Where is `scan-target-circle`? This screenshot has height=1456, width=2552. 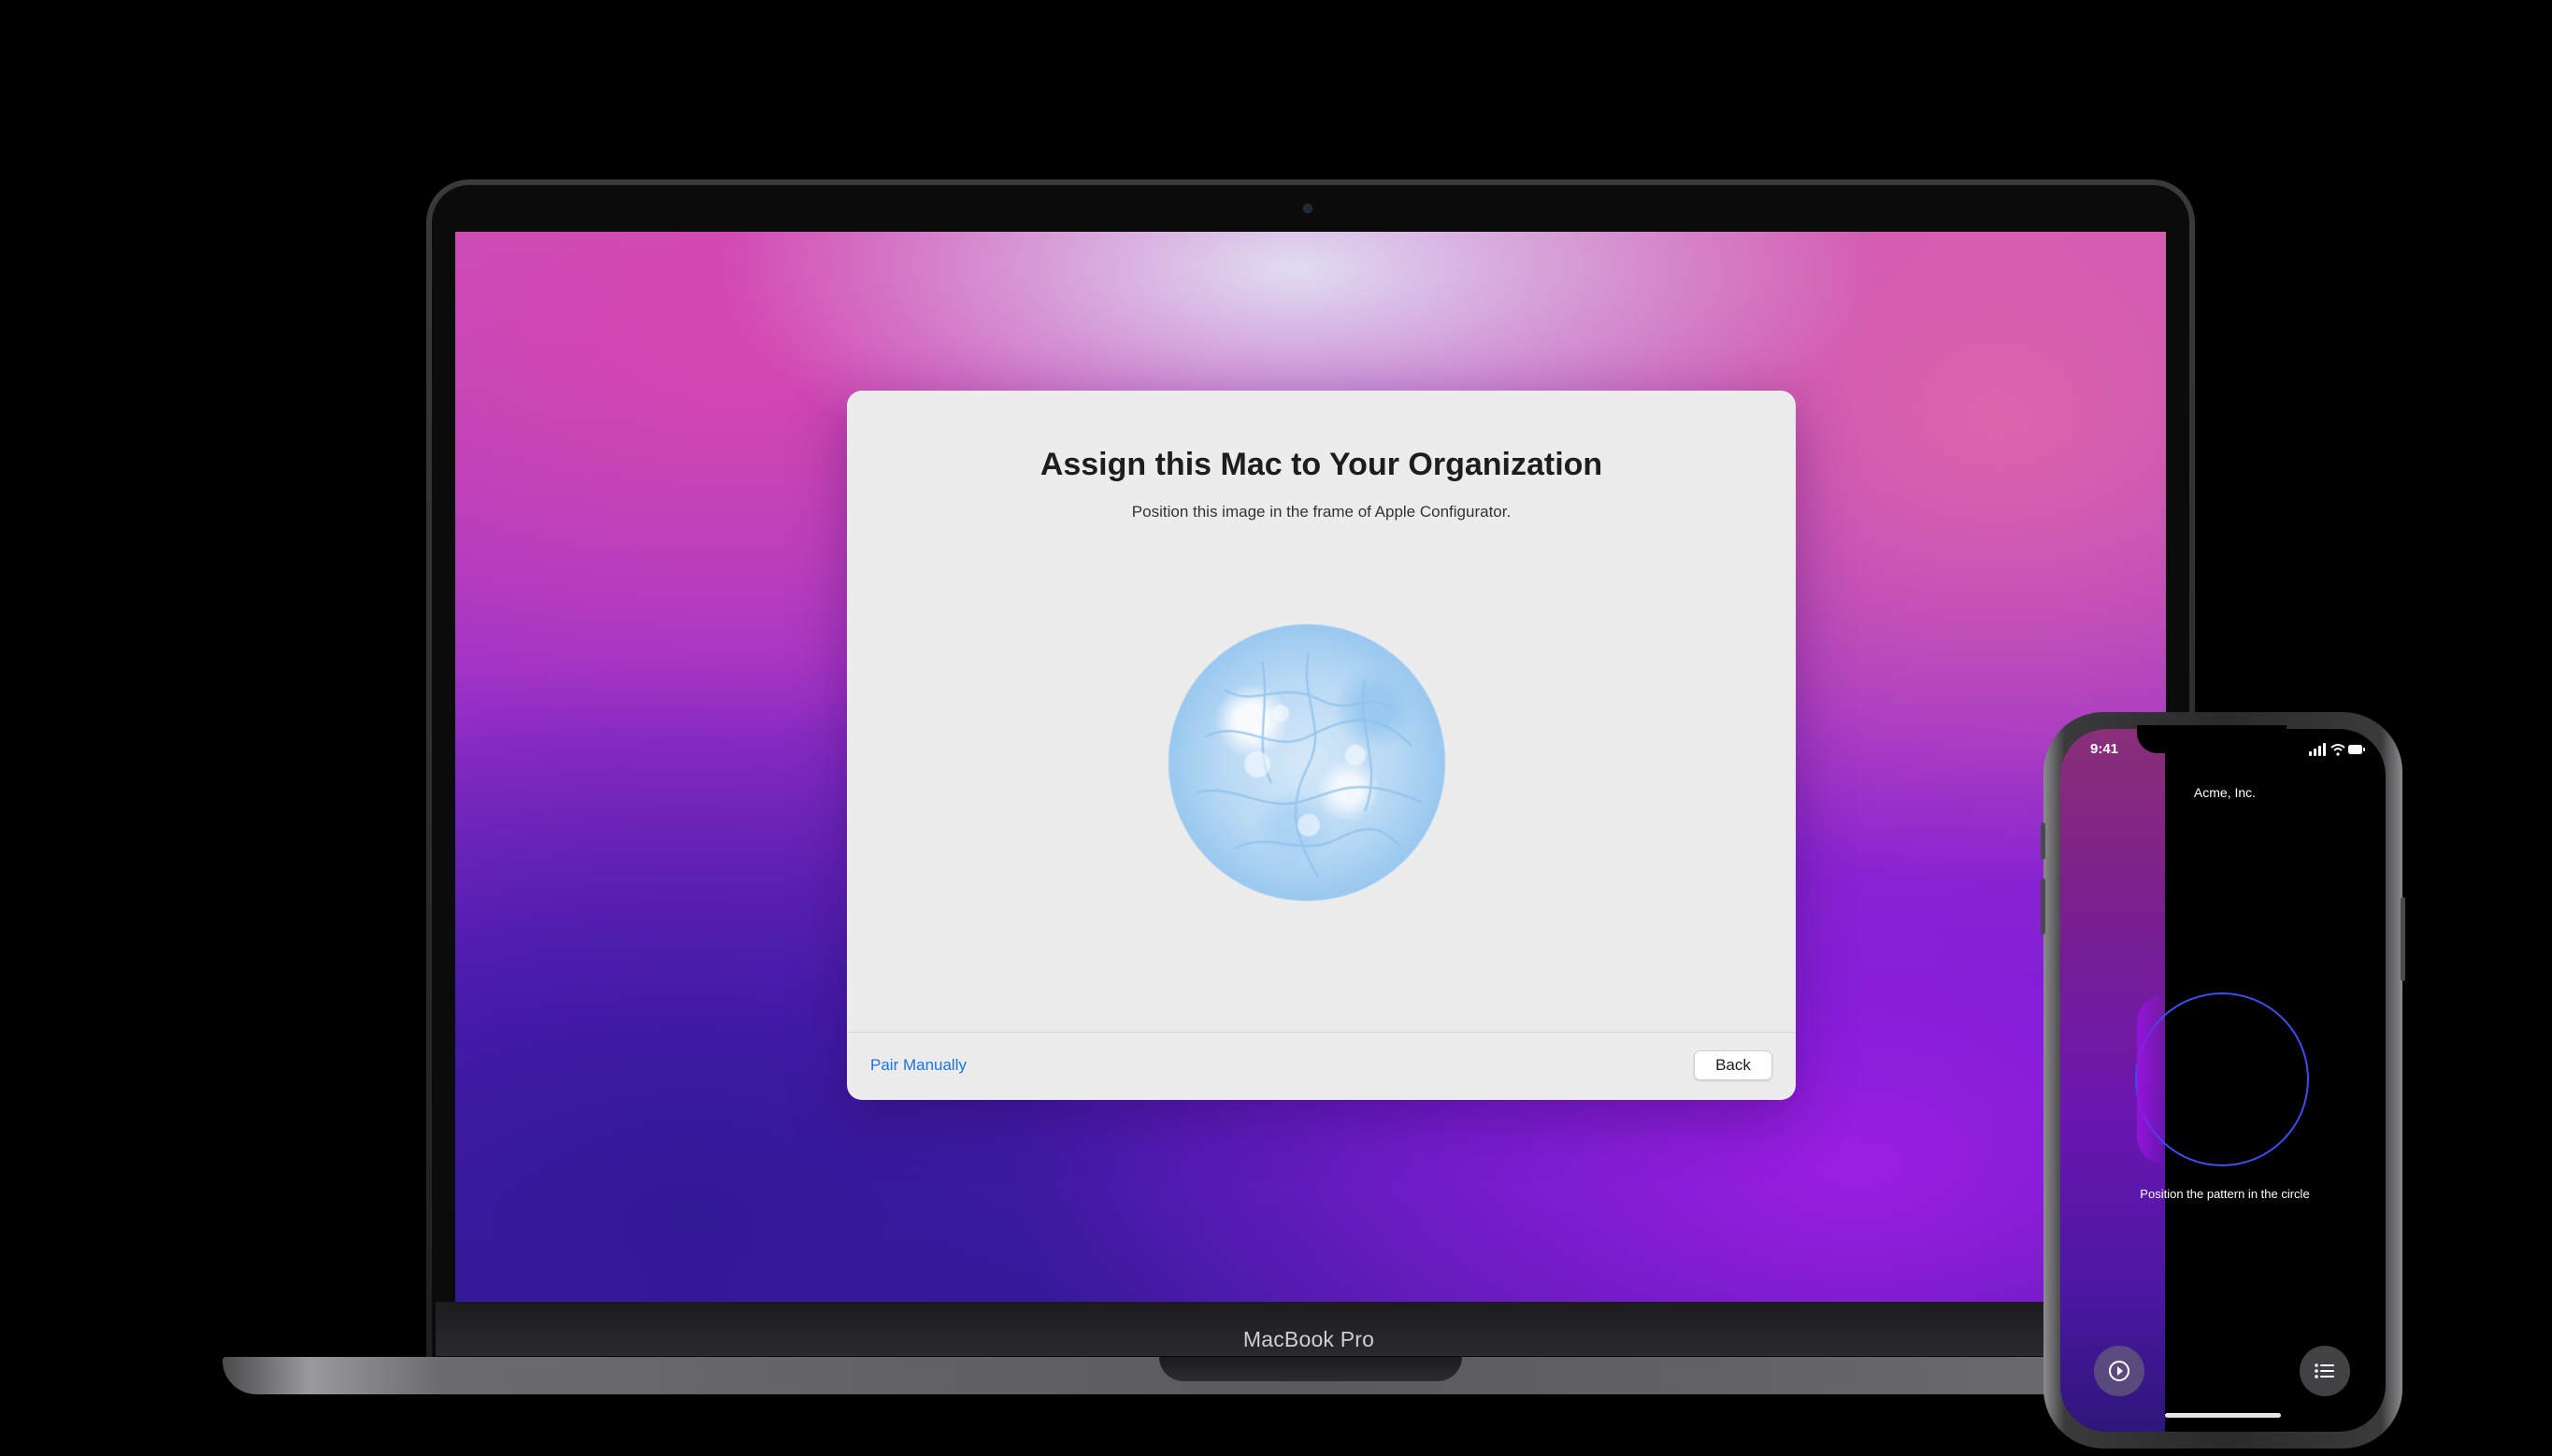
scan-target-circle is located at coordinates (2222, 1079).